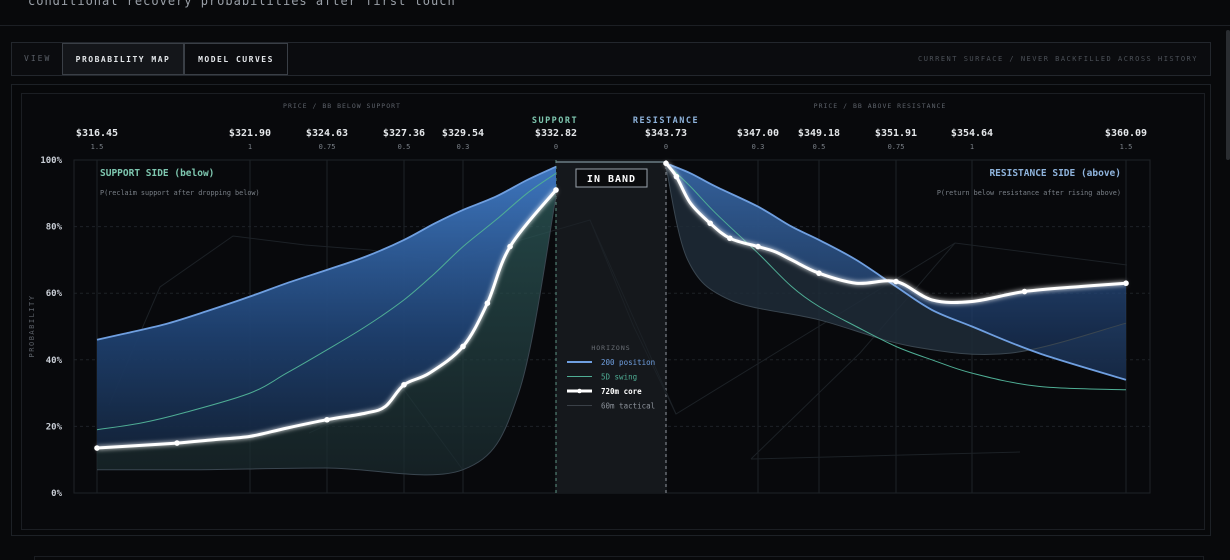  What do you see at coordinates (1228, 95) in the screenshot?
I see `scrollbar` at bounding box center [1228, 95].